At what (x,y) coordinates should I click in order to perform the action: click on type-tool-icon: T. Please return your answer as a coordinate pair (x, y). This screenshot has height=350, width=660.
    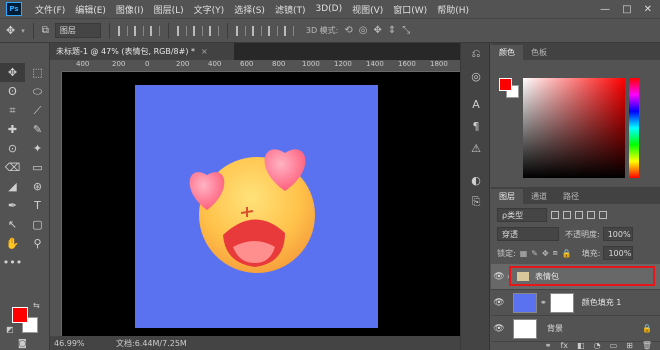
    Looking at the image, I should click on (37, 205).